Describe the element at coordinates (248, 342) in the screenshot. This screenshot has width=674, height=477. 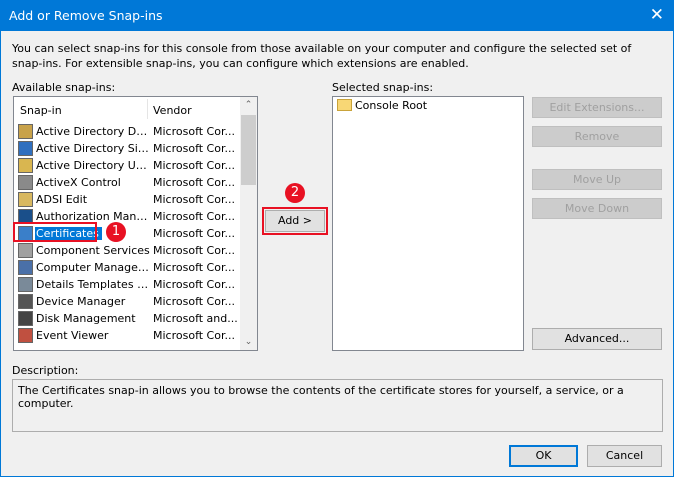
I see `scroll-down-icon: ⌄` at that location.